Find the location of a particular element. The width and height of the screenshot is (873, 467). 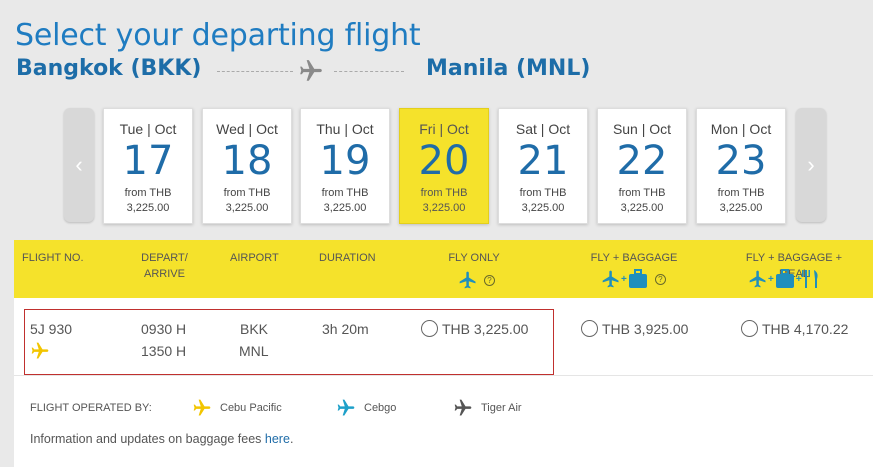

date-card-thu-19: Thu | Oct 19 from THB 3,225.00 is located at coordinates (345, 166).